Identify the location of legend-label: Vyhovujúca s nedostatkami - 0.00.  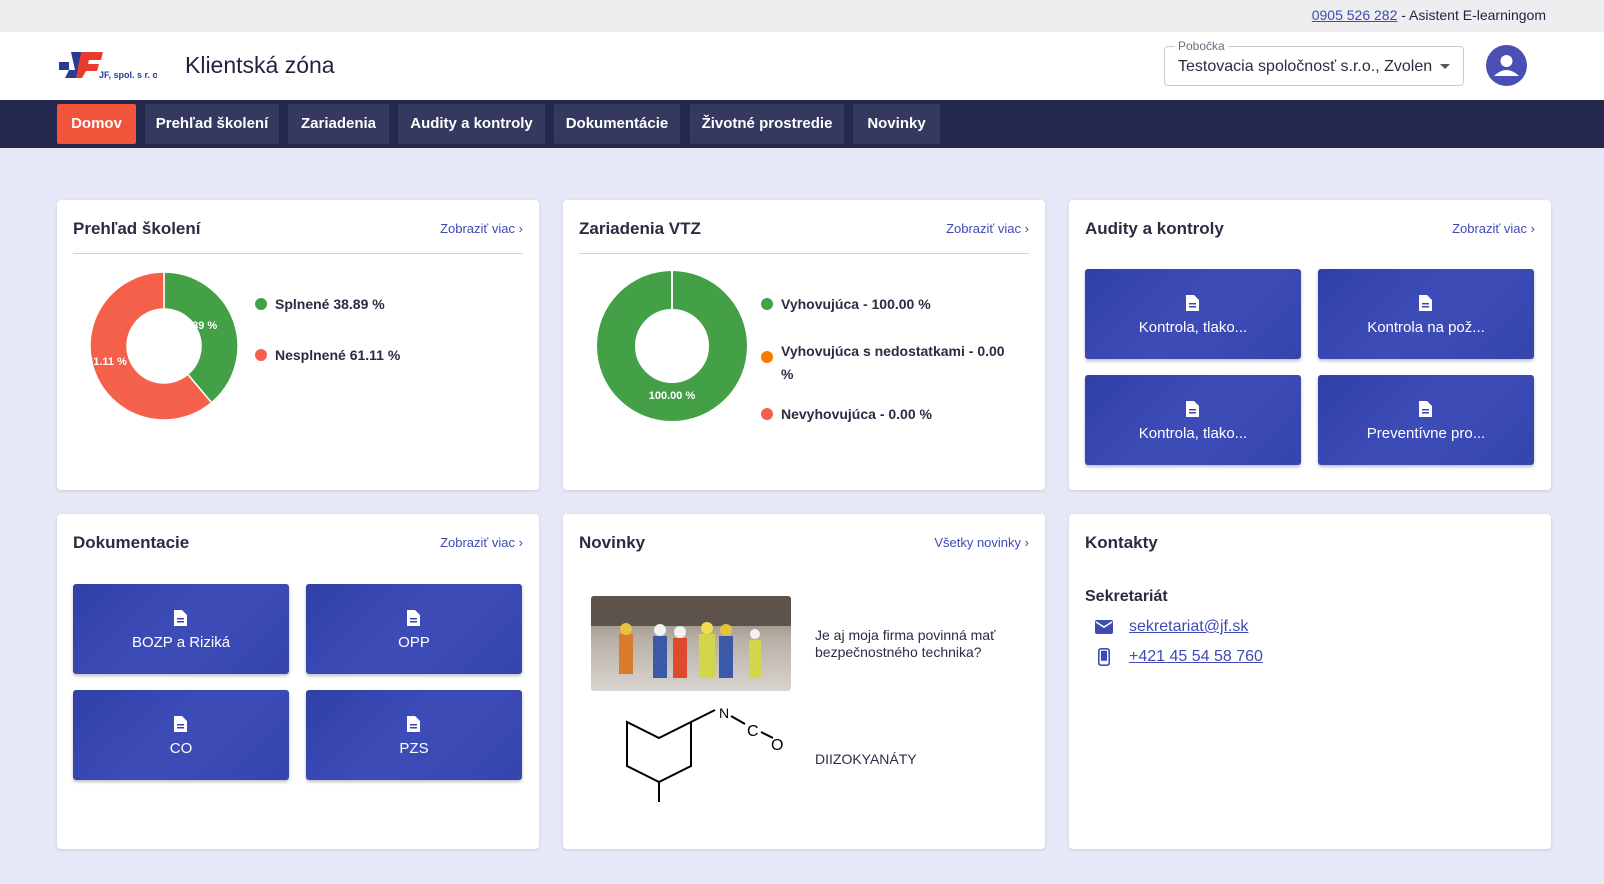
(893, 351).